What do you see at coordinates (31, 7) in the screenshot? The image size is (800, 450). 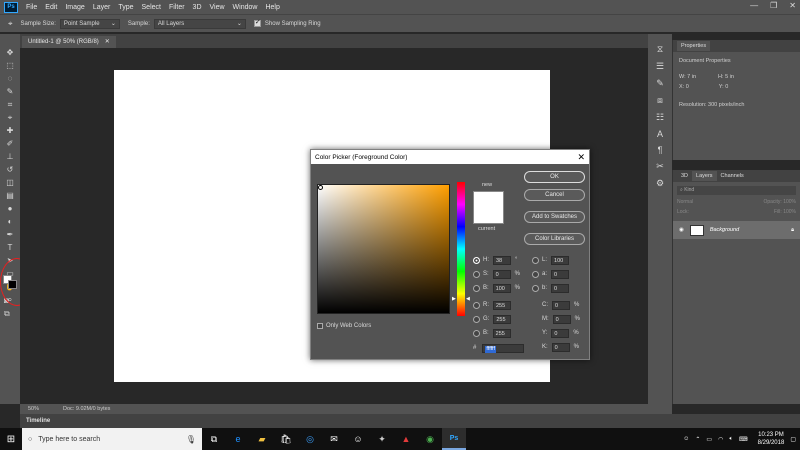 I see `menu-file: File` at bounding box center [31, 7].